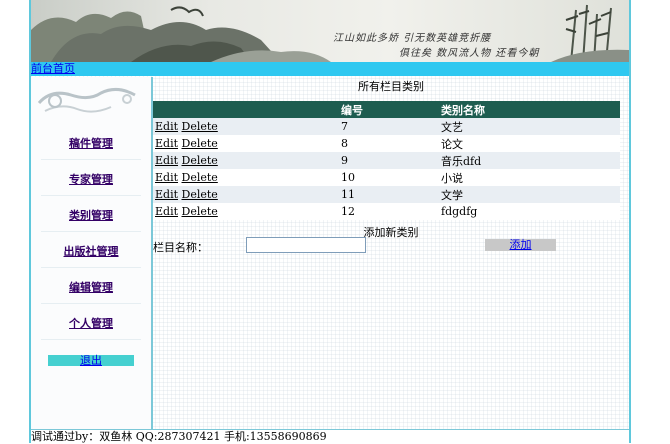 This screenshot has width=670, height=444. I want to click on row-name: 文艺, so click(529, 126).